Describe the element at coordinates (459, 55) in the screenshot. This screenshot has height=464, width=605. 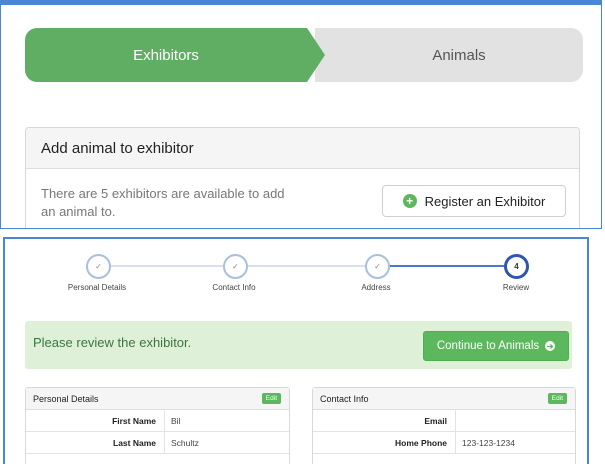
I see `step-animals-label: Animals` at that location.